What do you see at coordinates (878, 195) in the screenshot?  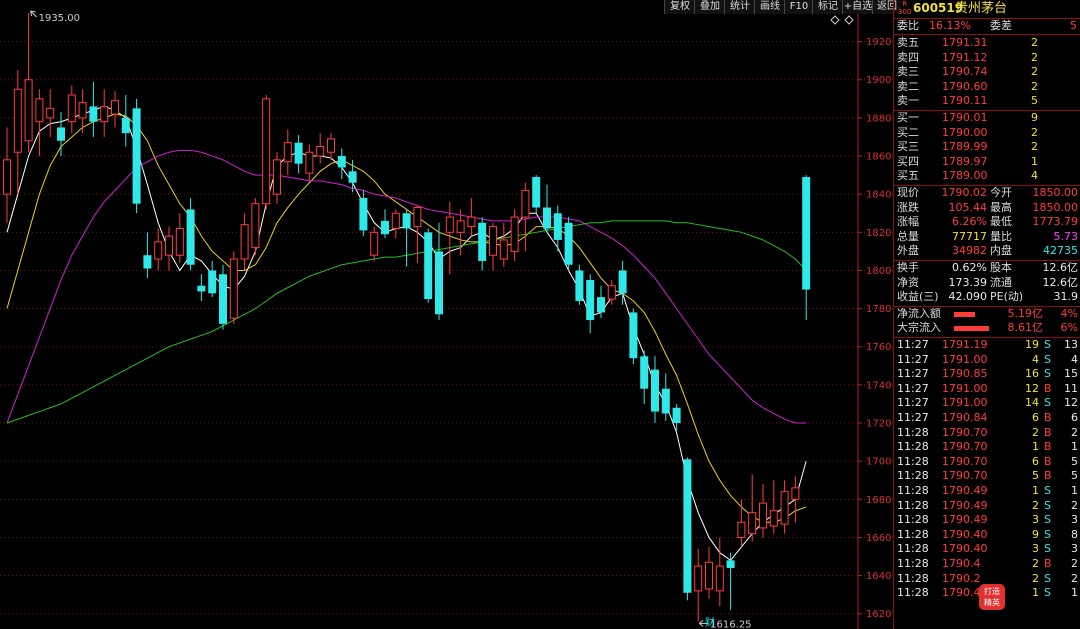 I see `y-tick-label: 1840` at bounding box center [878, 195].